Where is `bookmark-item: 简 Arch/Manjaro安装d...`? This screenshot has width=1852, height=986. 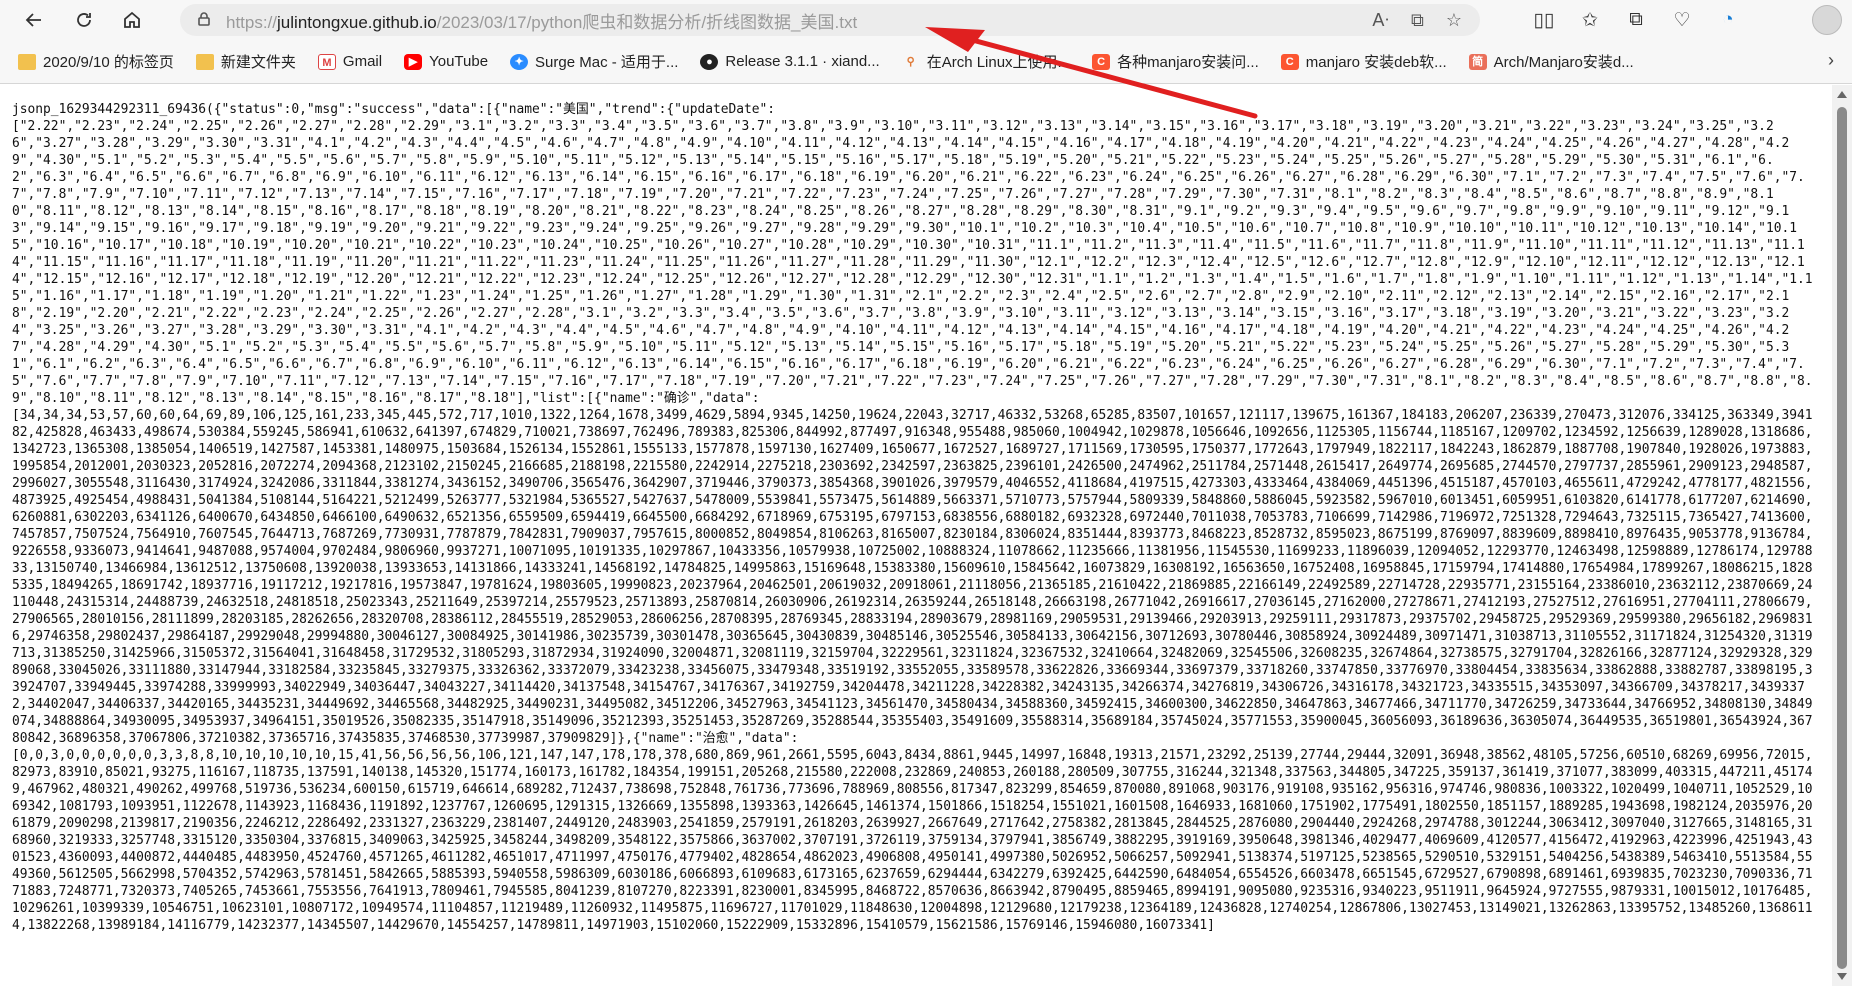 bookmark-item: 简 Arch/Manjaro安装d... is located at coordinates (1551, 61).